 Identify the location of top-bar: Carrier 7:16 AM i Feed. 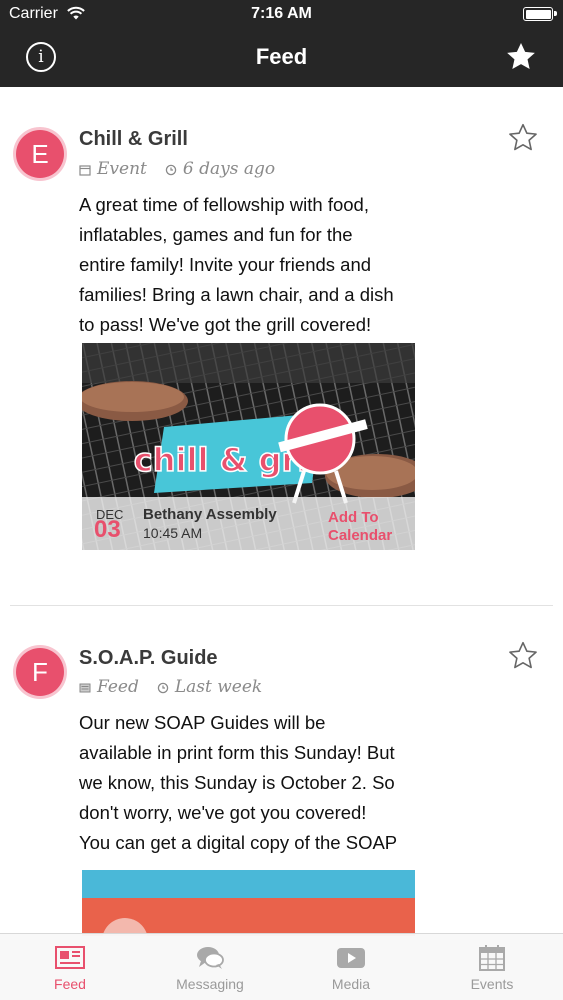
(281, 43).